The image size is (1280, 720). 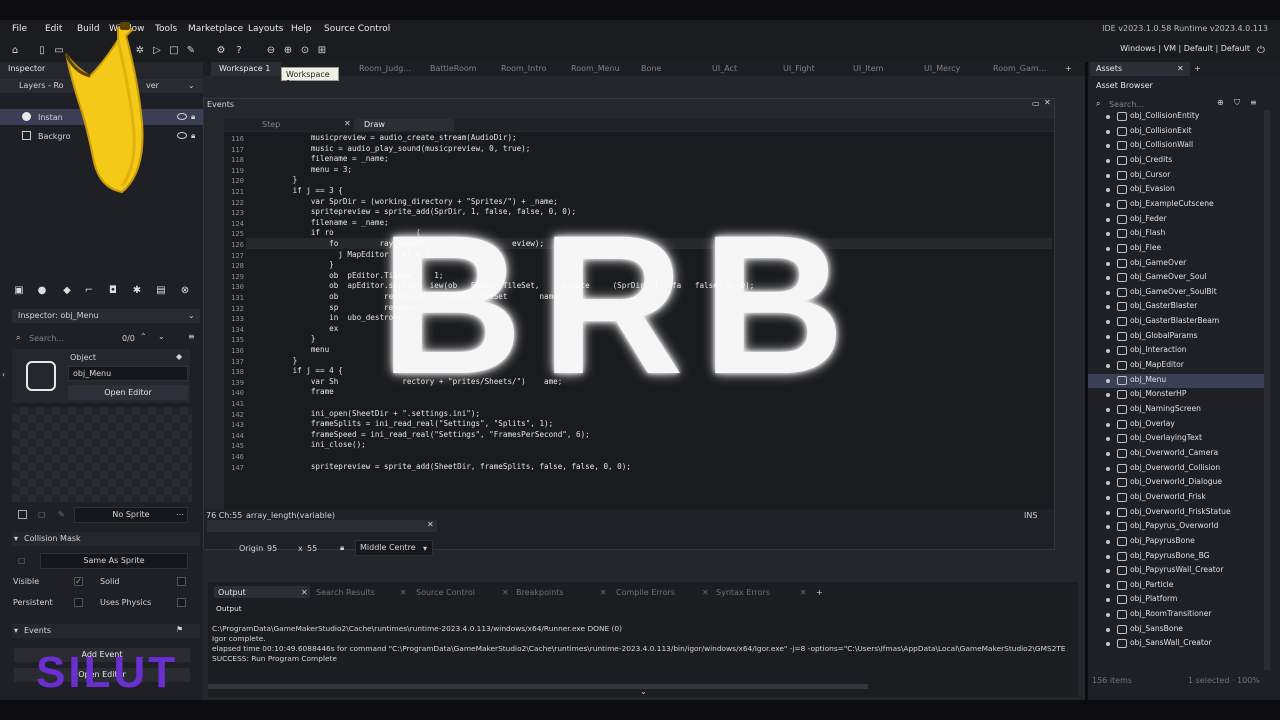 I want to click on path-icon: ⌐, so click(x=89, y=291).